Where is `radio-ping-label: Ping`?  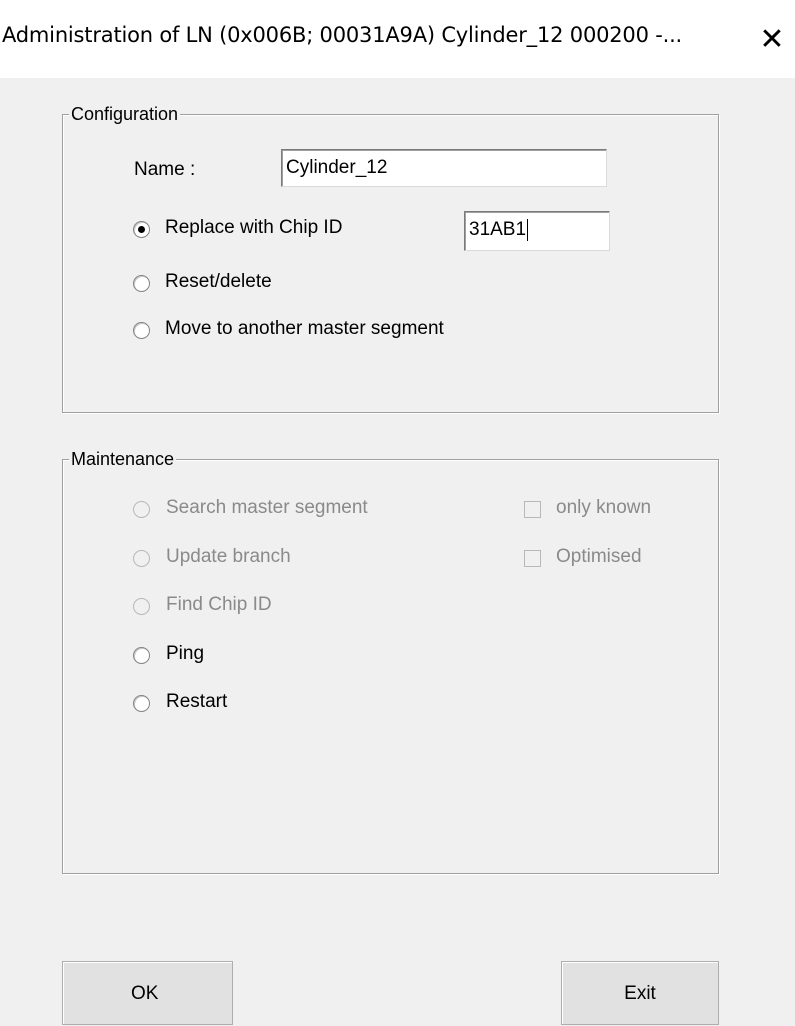
radio-ping-label: Ping is located at coordinates (185, 653).